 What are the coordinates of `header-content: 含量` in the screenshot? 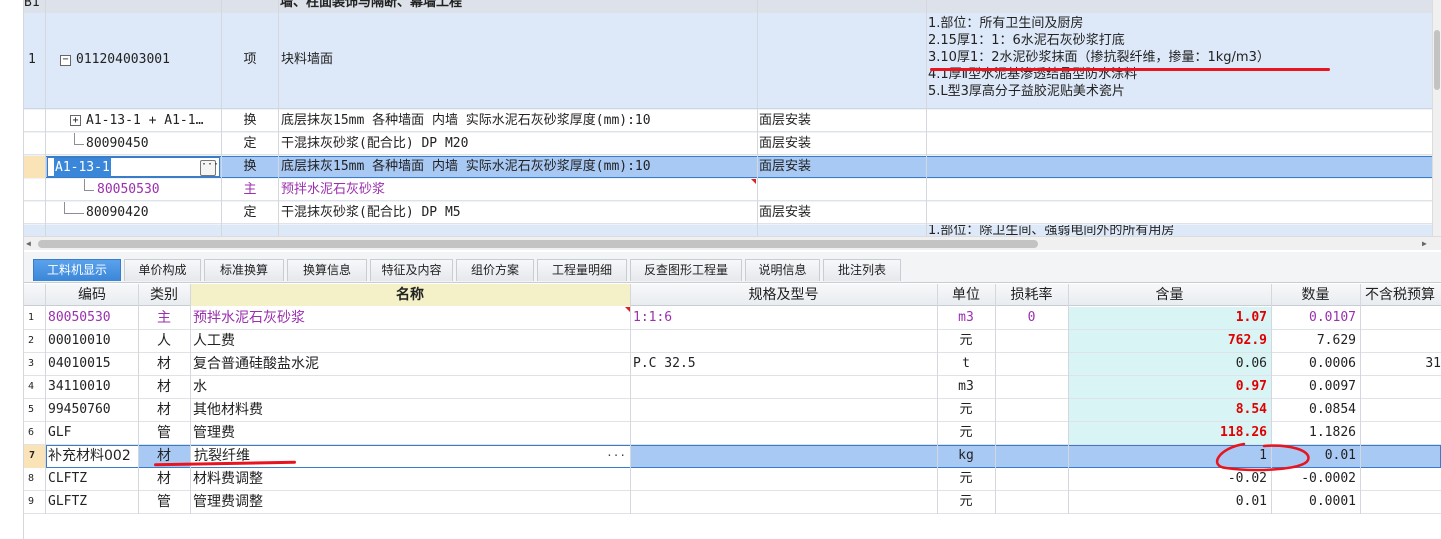 It's located at (1169, 295).